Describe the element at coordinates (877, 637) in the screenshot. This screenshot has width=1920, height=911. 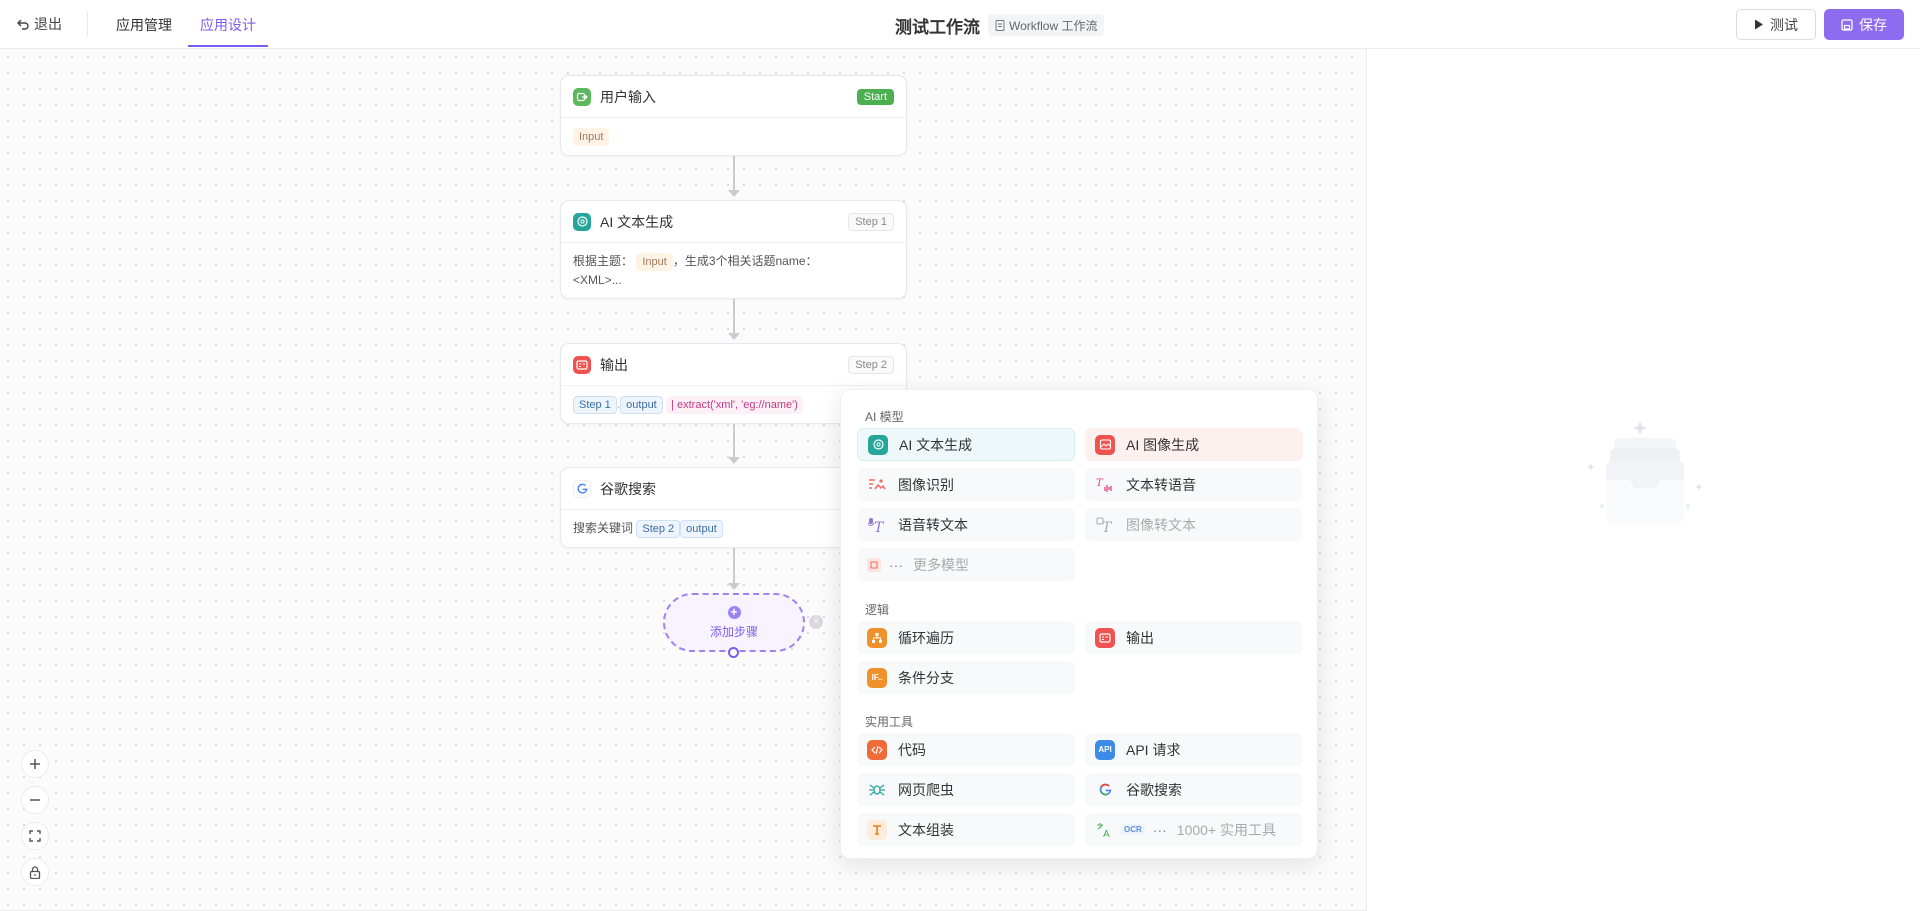
I see `loop-icon` at that location.